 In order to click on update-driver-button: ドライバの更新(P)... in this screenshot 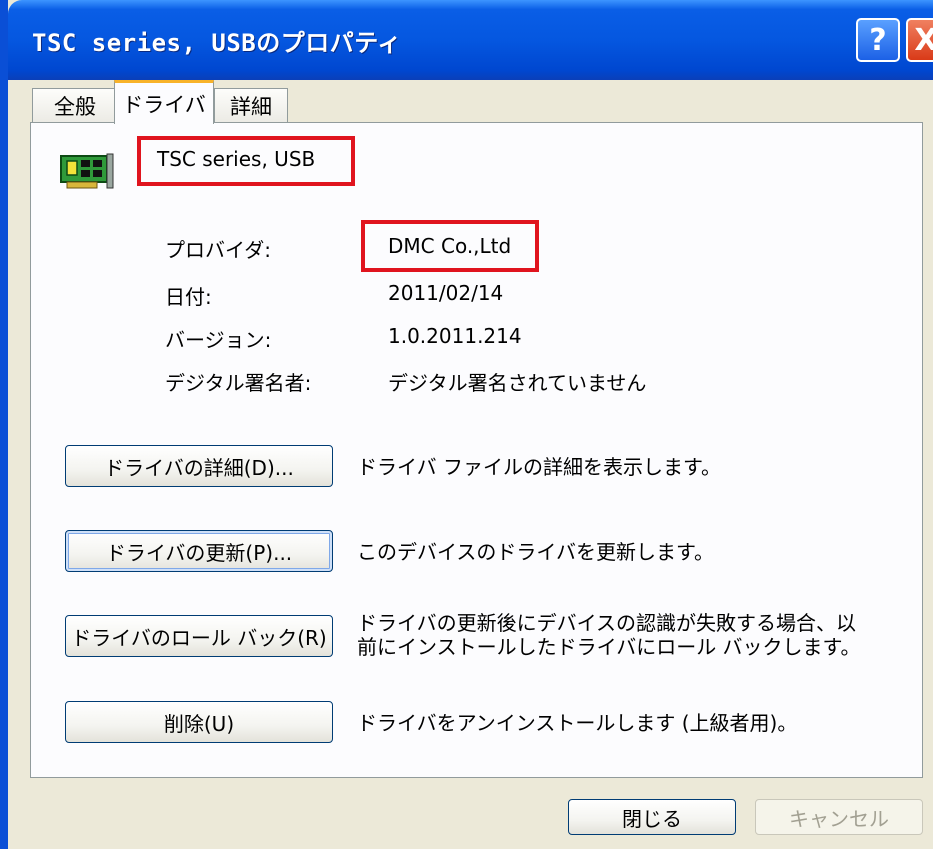, I will do `click(199, 551)`.